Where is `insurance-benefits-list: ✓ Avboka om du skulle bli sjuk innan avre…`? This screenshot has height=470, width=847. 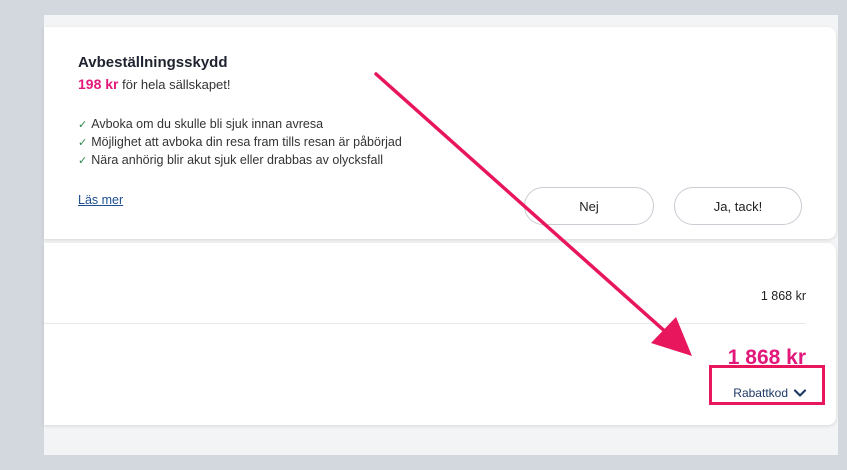 insurance-benefits-list: ✓ Avboka om du skulle bli sjuk innan avre… is located at coordinates (240, 142).